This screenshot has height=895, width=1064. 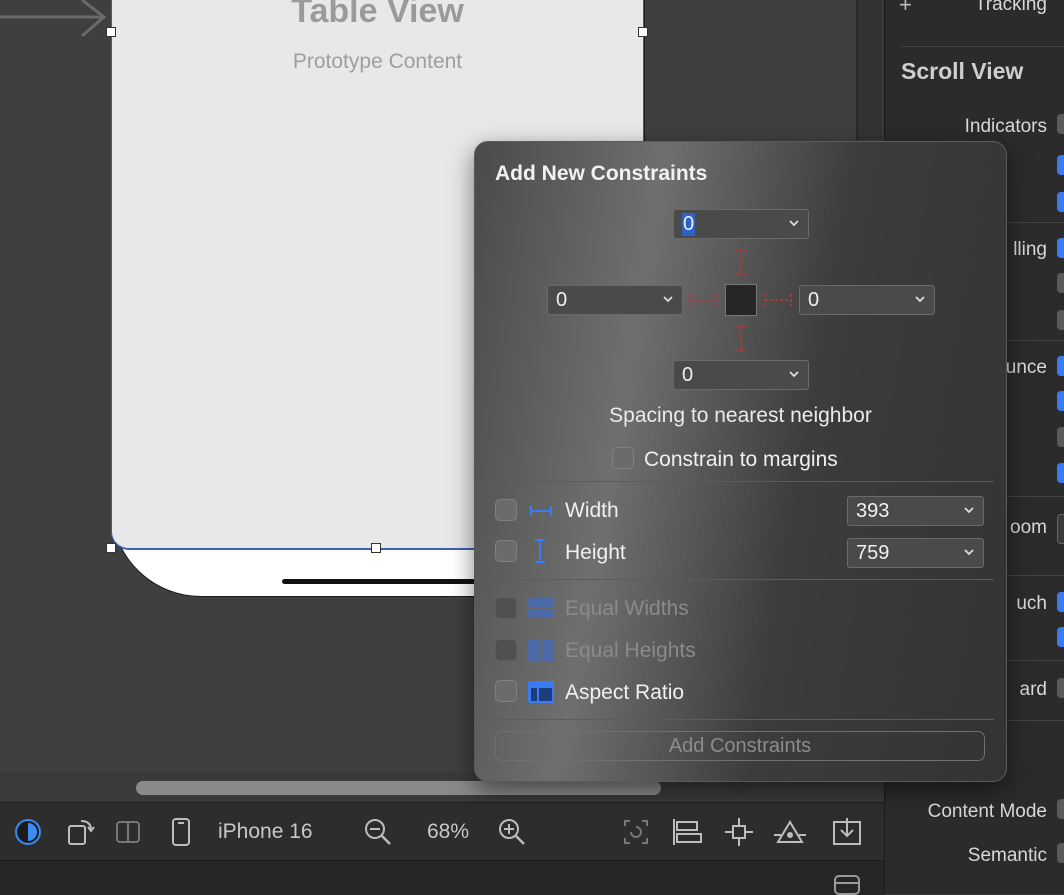 What do you see at coordinates (512, 832) in the screenshot?
I see `zoom-in-icon` at bounding box center [512, 832].